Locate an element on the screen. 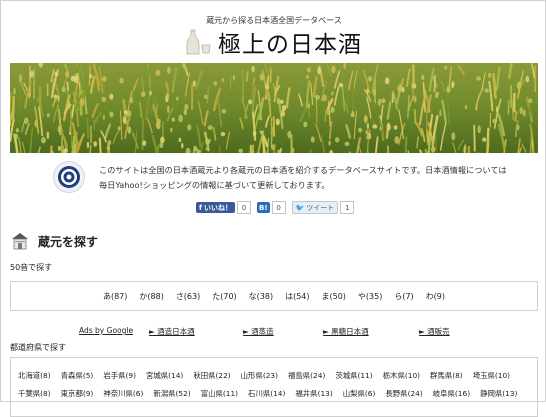 The width and height of the screenshot is (546, 417). facebook-icon: f is located at coordinates (201, 207).